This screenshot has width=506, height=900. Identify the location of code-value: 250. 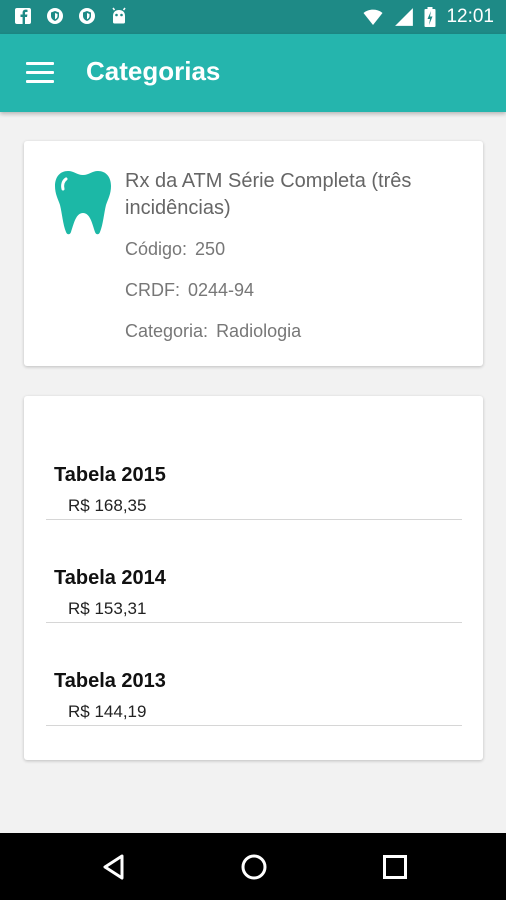
(210, 249).